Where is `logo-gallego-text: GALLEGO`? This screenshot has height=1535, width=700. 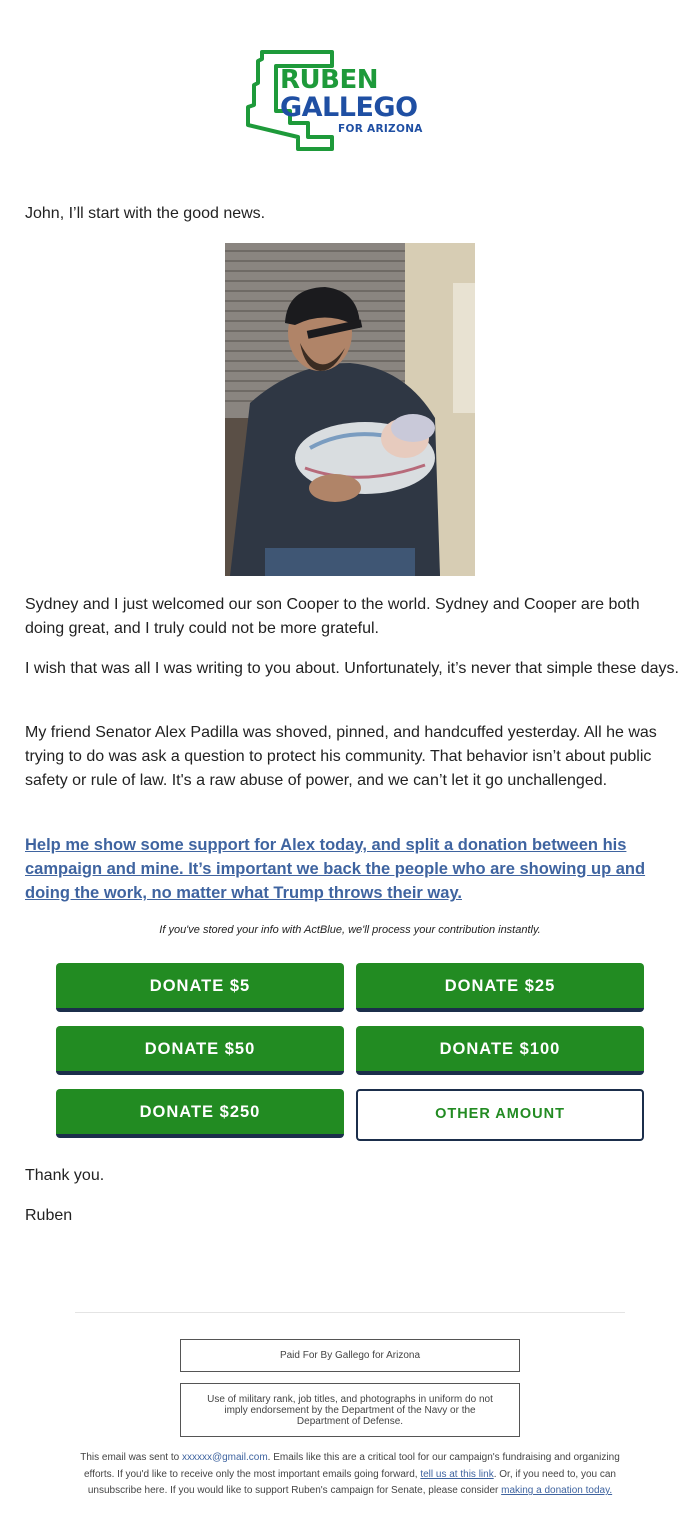 logo-gallego-text: GALLEGO is located at coordinates (349, 107).